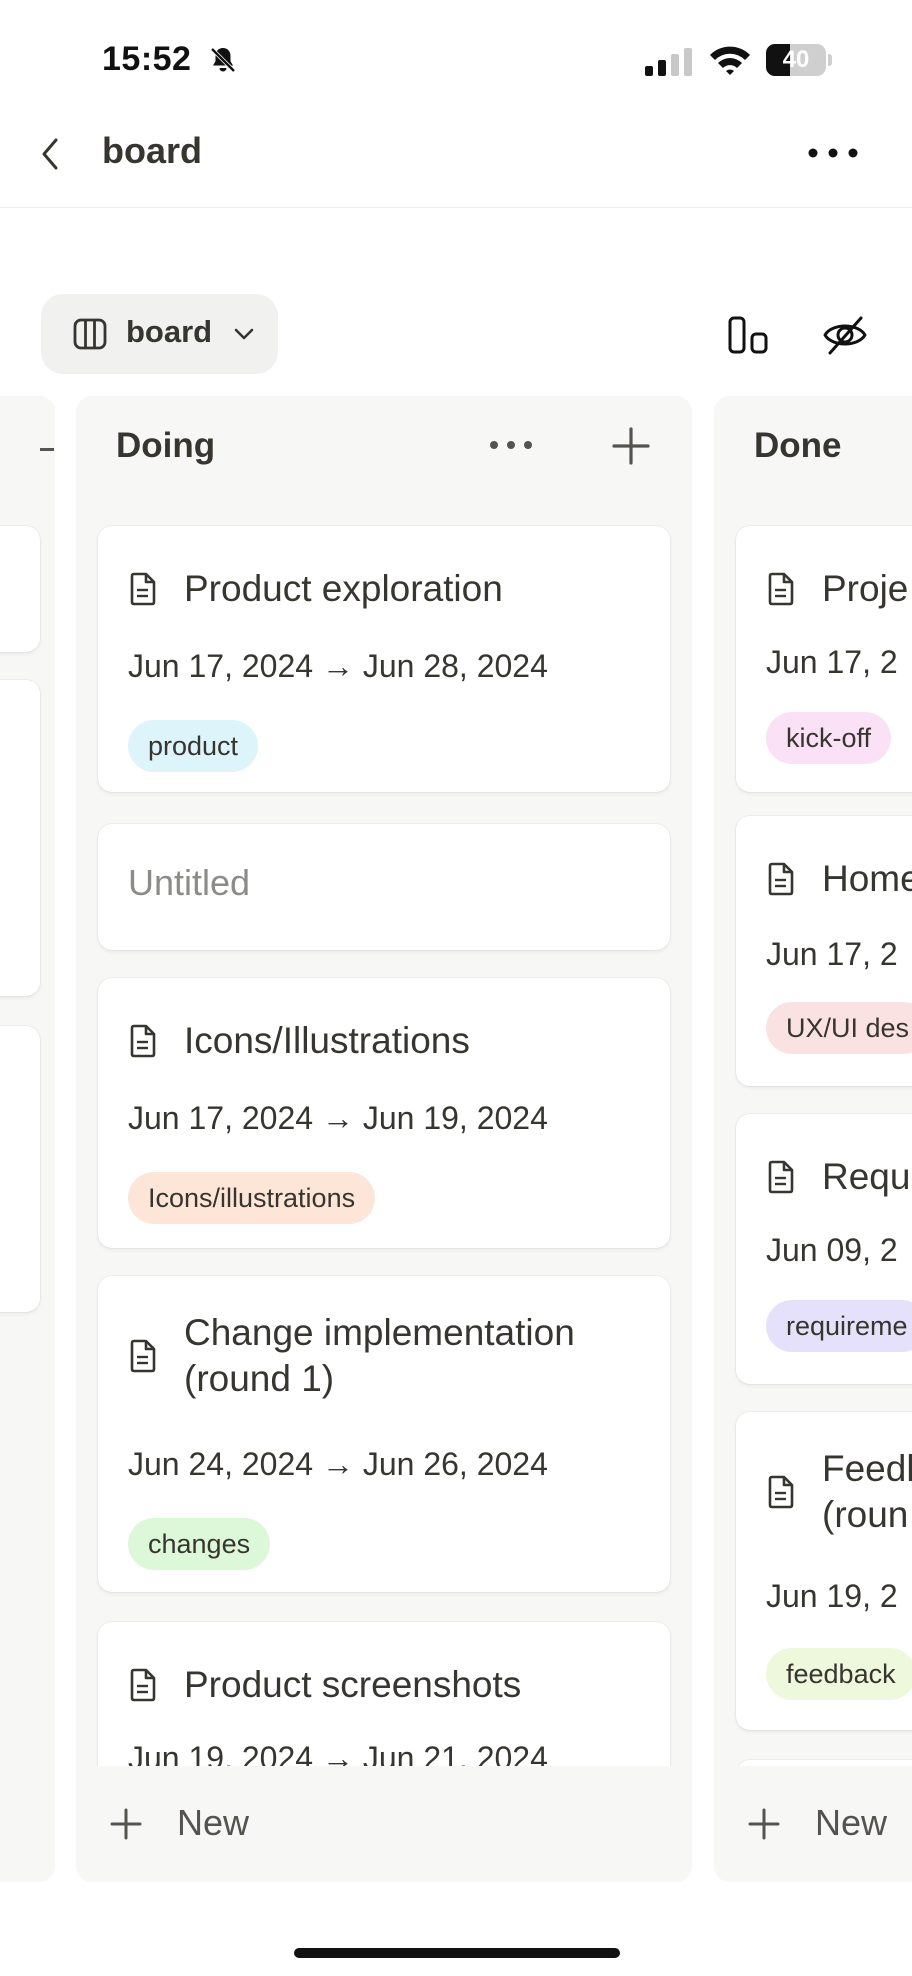 The width and height of the screenshot is (912, 1976). I want to click on card-title: Change implementation (round 1), so click(379, 1355).